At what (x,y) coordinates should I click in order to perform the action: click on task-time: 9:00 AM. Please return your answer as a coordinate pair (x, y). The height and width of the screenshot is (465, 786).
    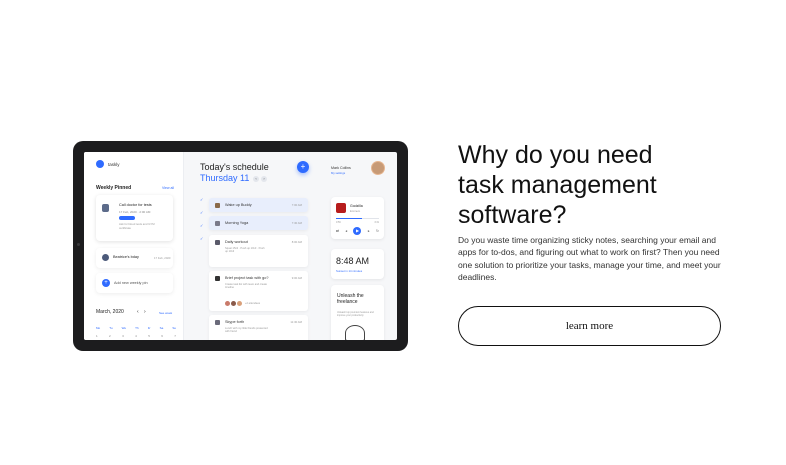
    Looking at the image, I should click on (296, 278).